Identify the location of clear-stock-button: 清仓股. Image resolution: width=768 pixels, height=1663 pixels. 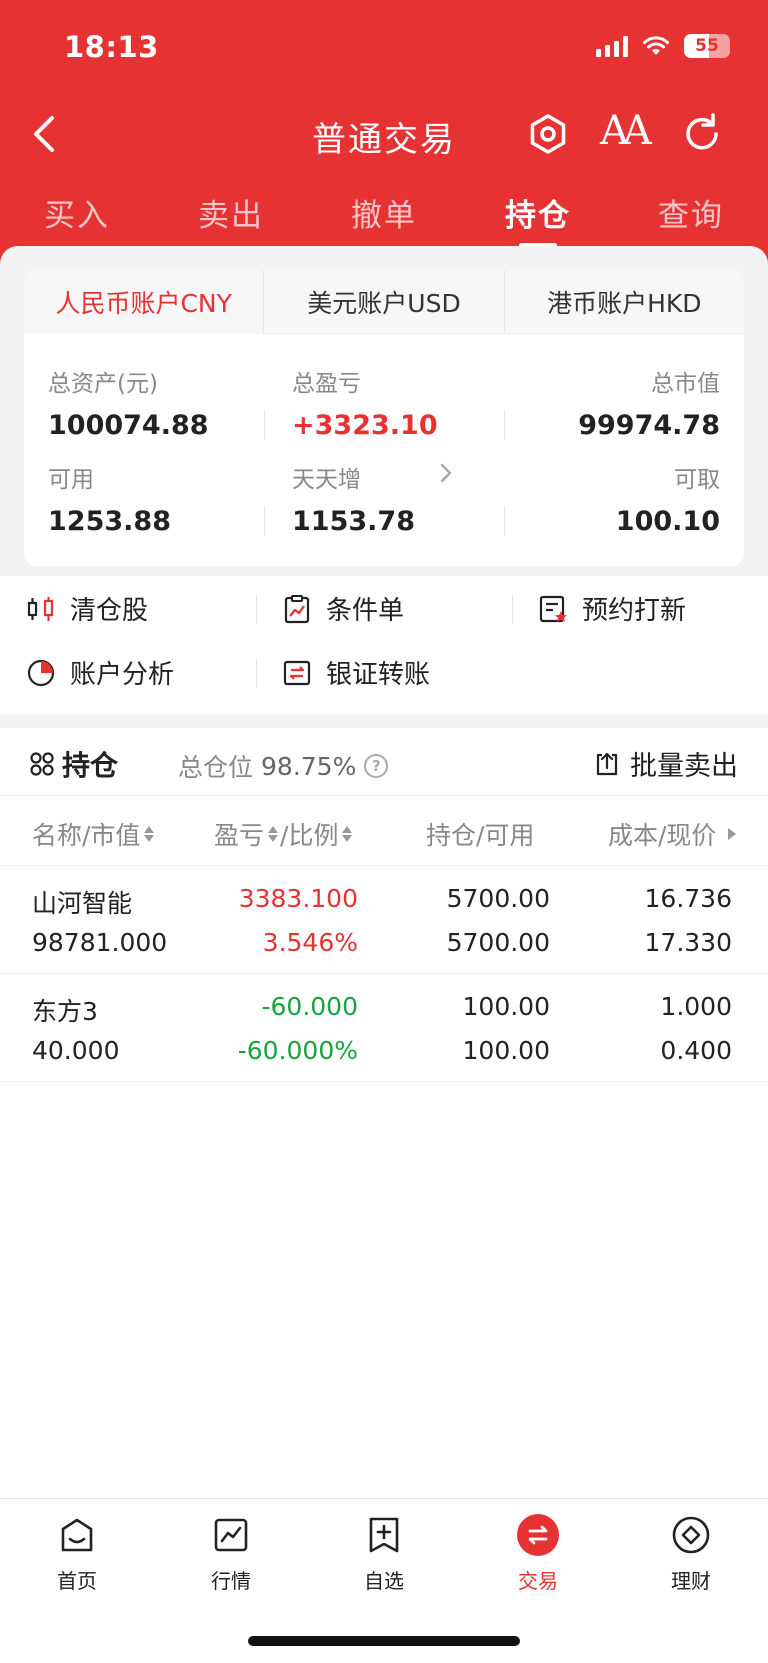
(87, 608).